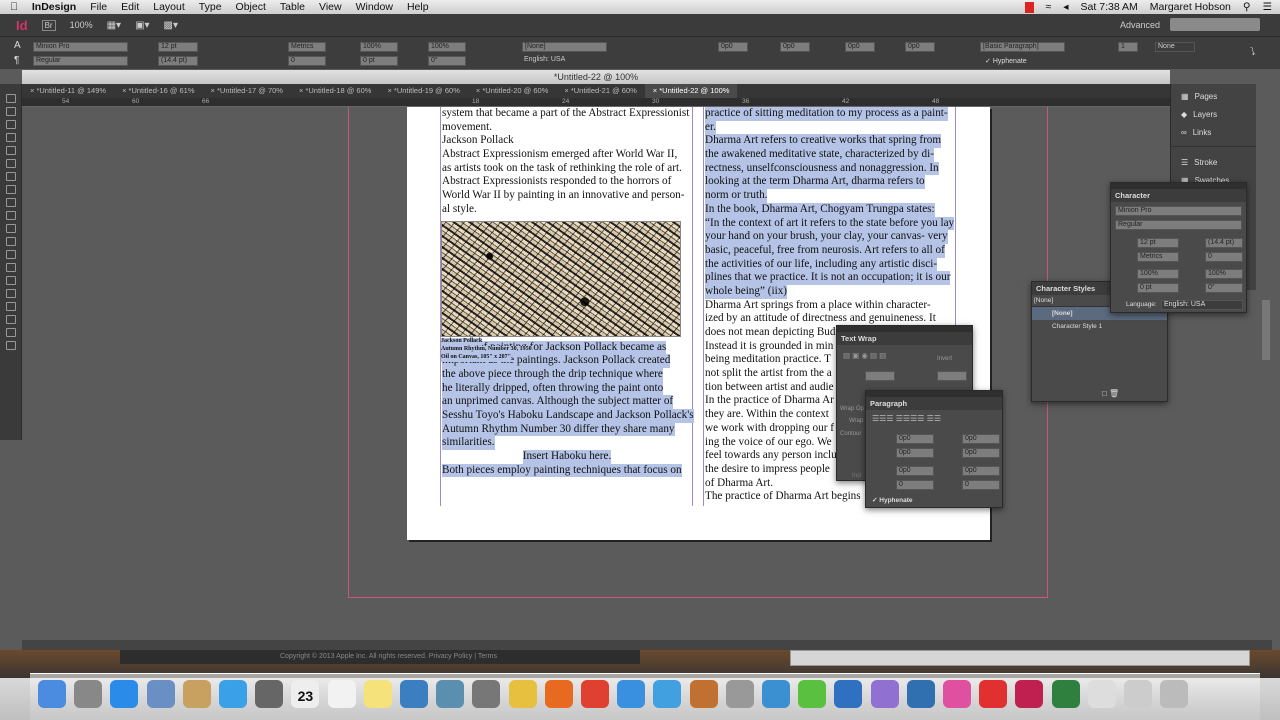  I want to click on dock-safari-icon, so click(631, 694).